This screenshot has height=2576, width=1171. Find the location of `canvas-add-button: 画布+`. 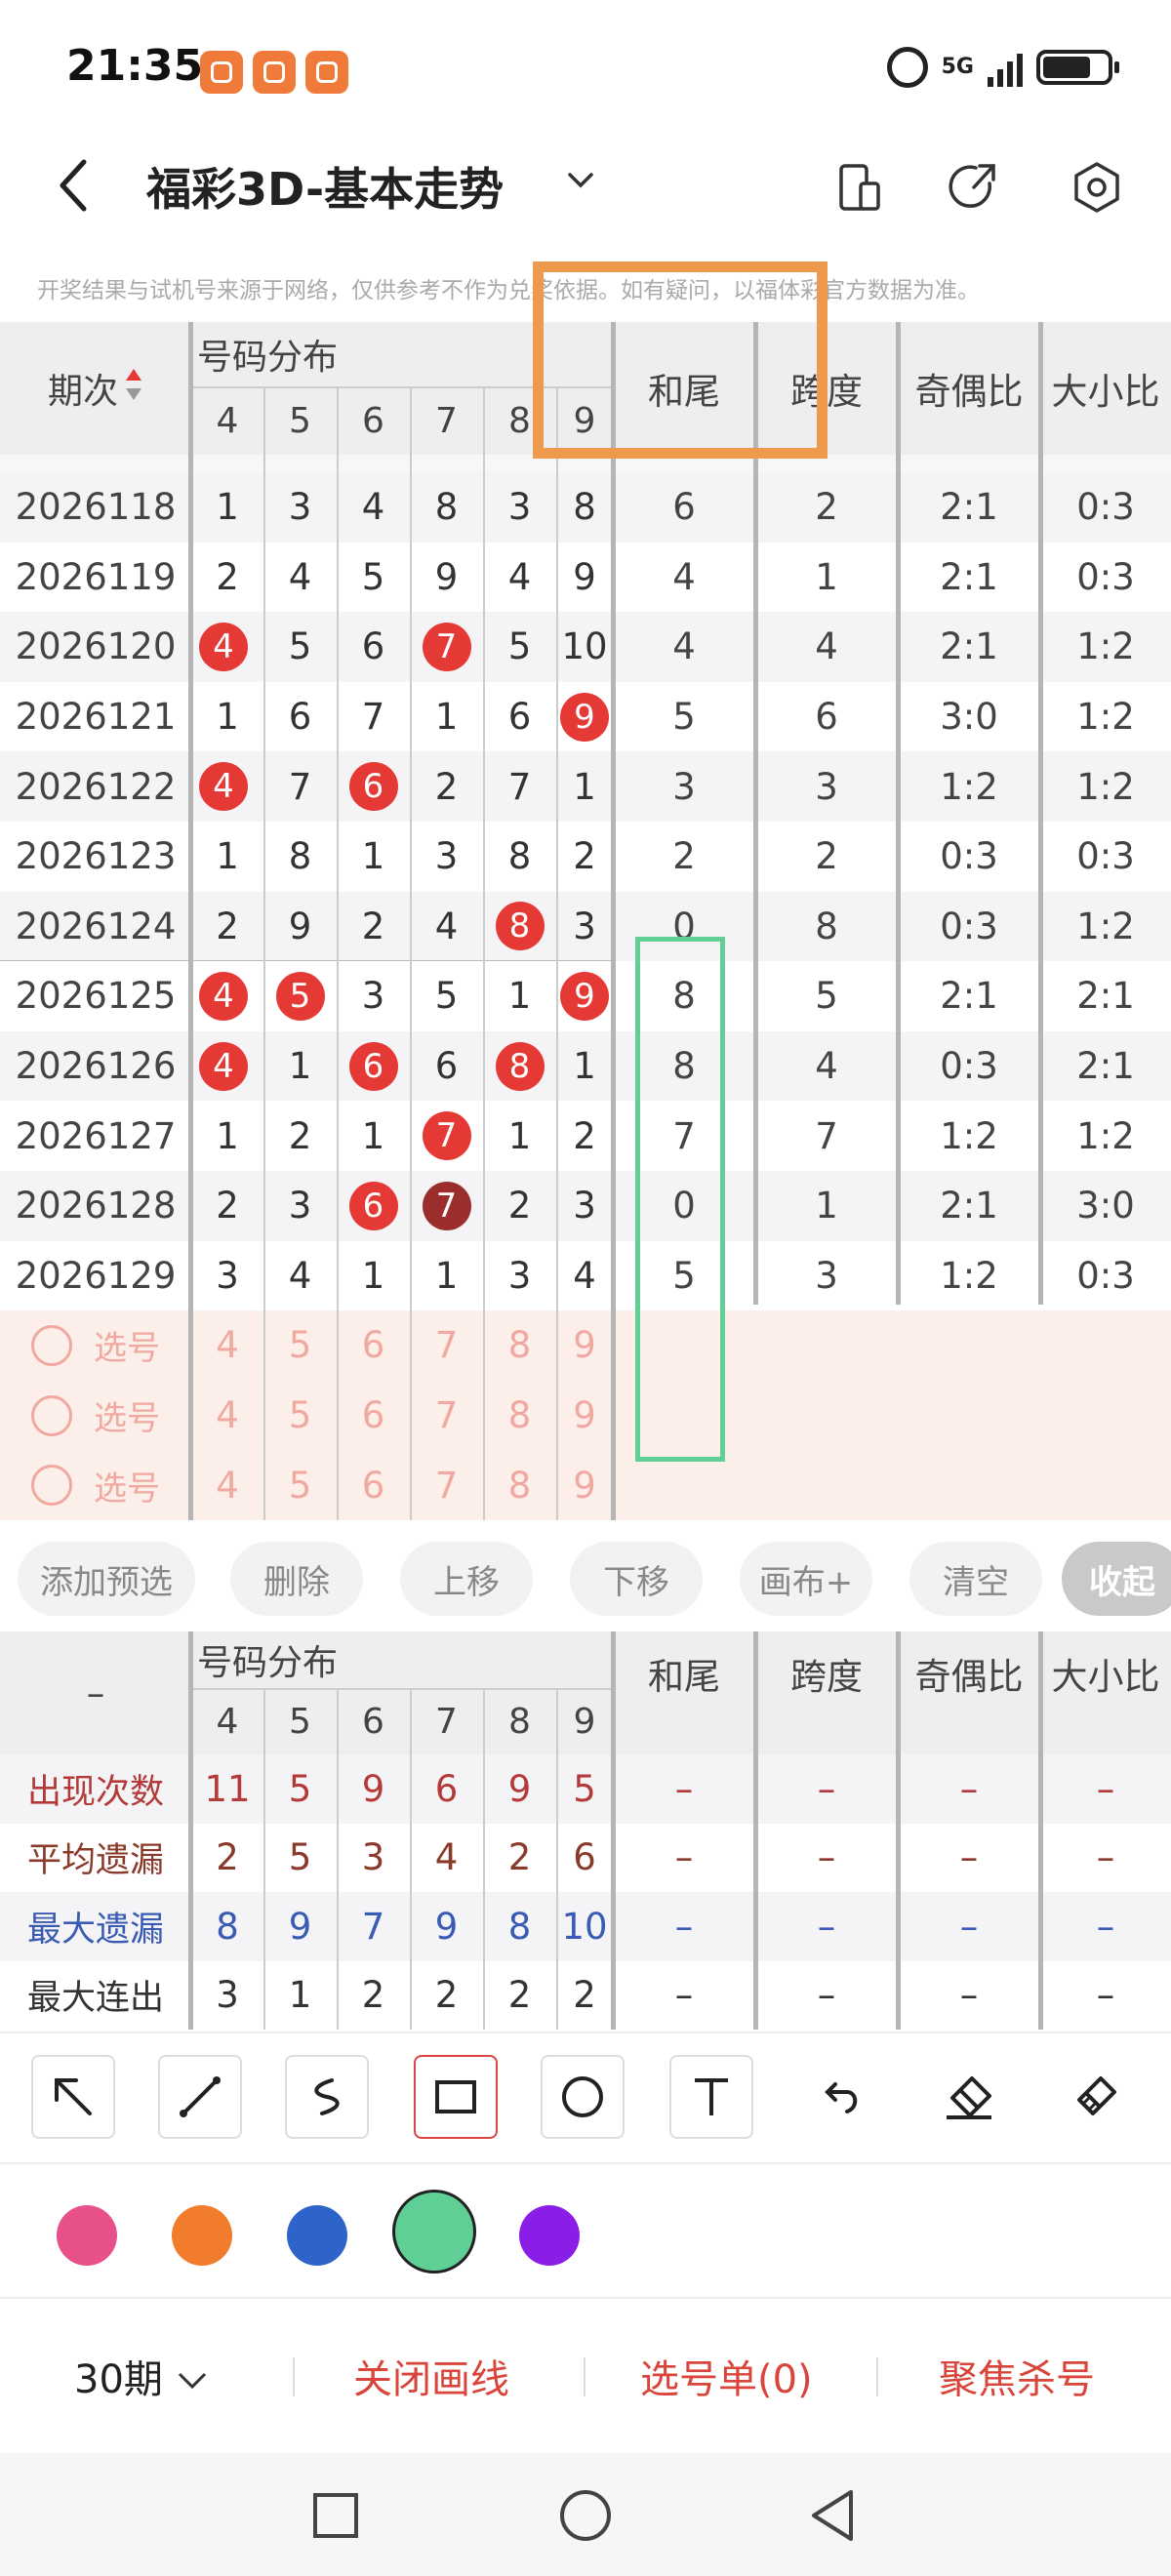

canvas-add-button: 画布+ is located at coordinates (806, 1579).